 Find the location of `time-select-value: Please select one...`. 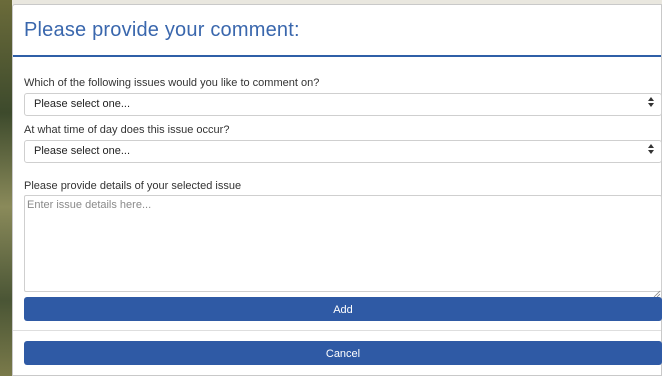

time-select-value: Please select one... is located at coordinates (82, 151).